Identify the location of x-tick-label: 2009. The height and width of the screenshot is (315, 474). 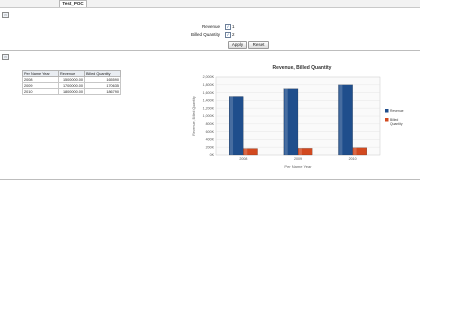
(298, 159).